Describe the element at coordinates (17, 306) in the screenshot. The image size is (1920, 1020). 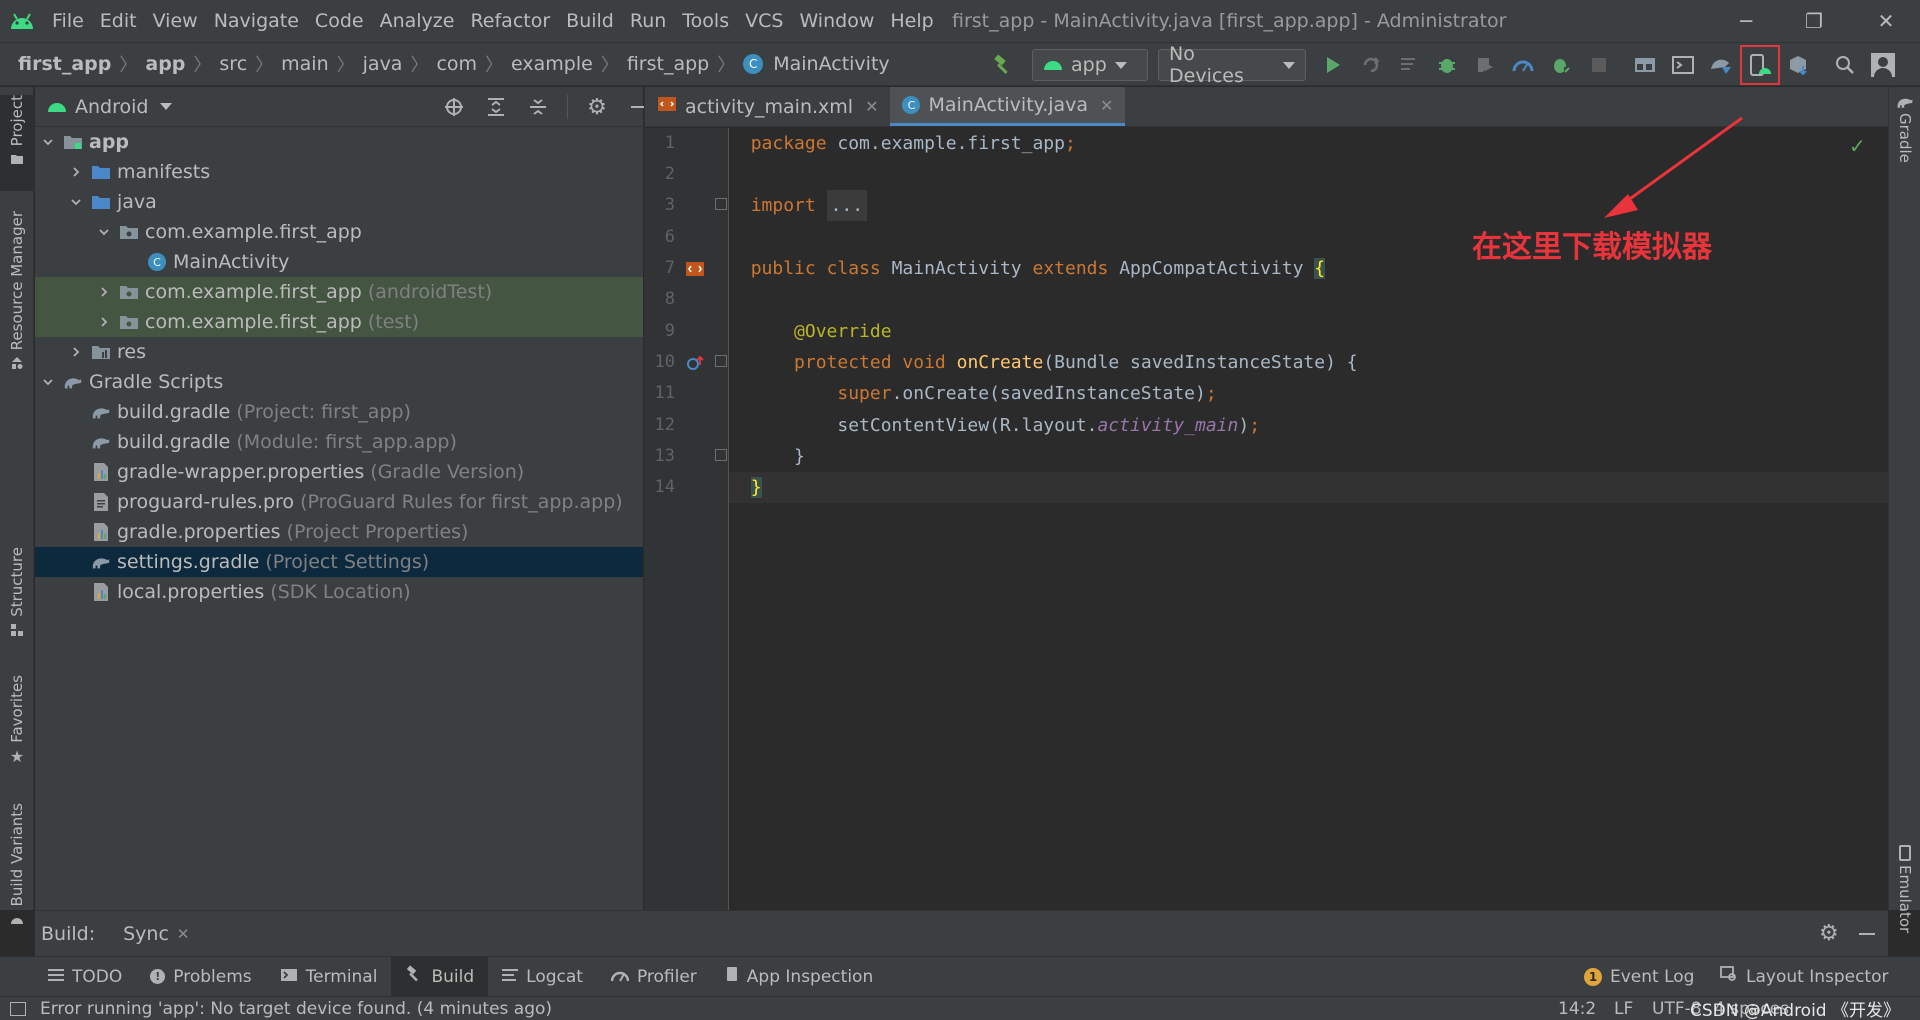
I see `tool-tab-resource-manager: Resource Manager` at that location.